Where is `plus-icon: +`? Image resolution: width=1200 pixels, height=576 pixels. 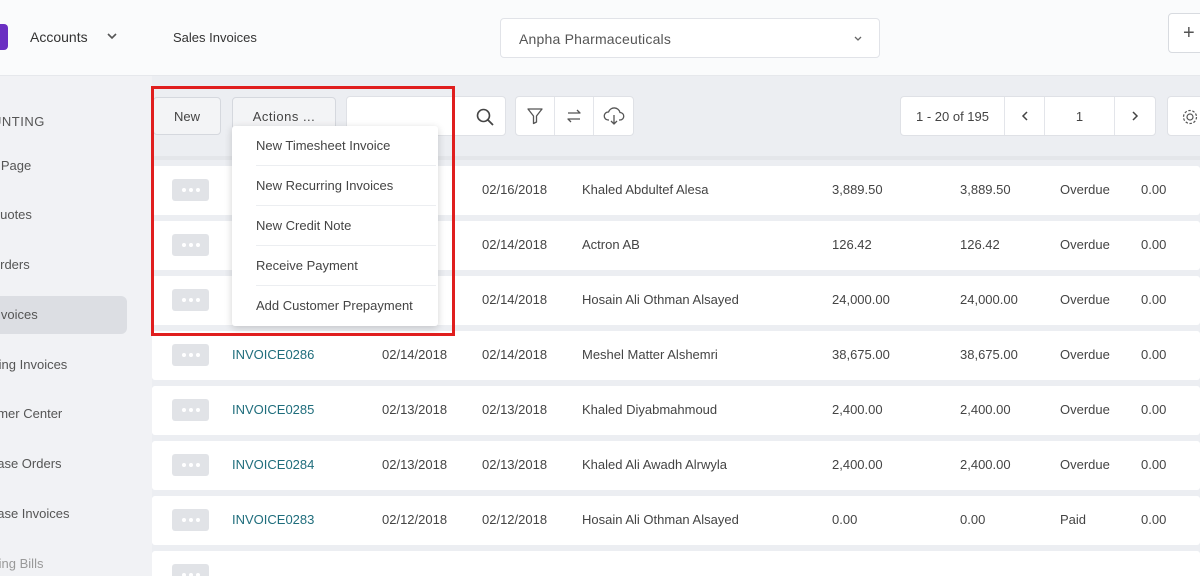
plus-icon: + is located at coordinates (1189, 33).